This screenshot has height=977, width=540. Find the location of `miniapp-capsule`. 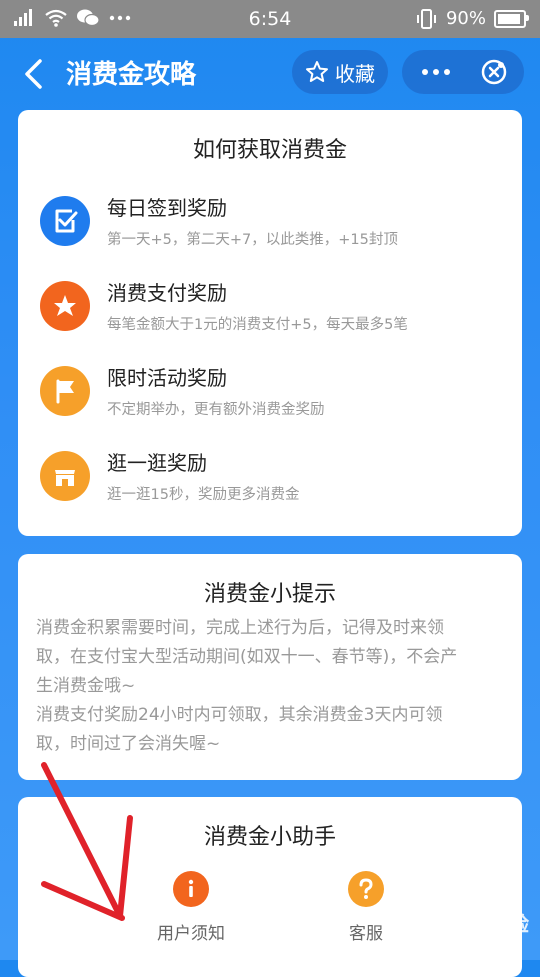

miniapp-capsule is located at coordinates (463, 72).